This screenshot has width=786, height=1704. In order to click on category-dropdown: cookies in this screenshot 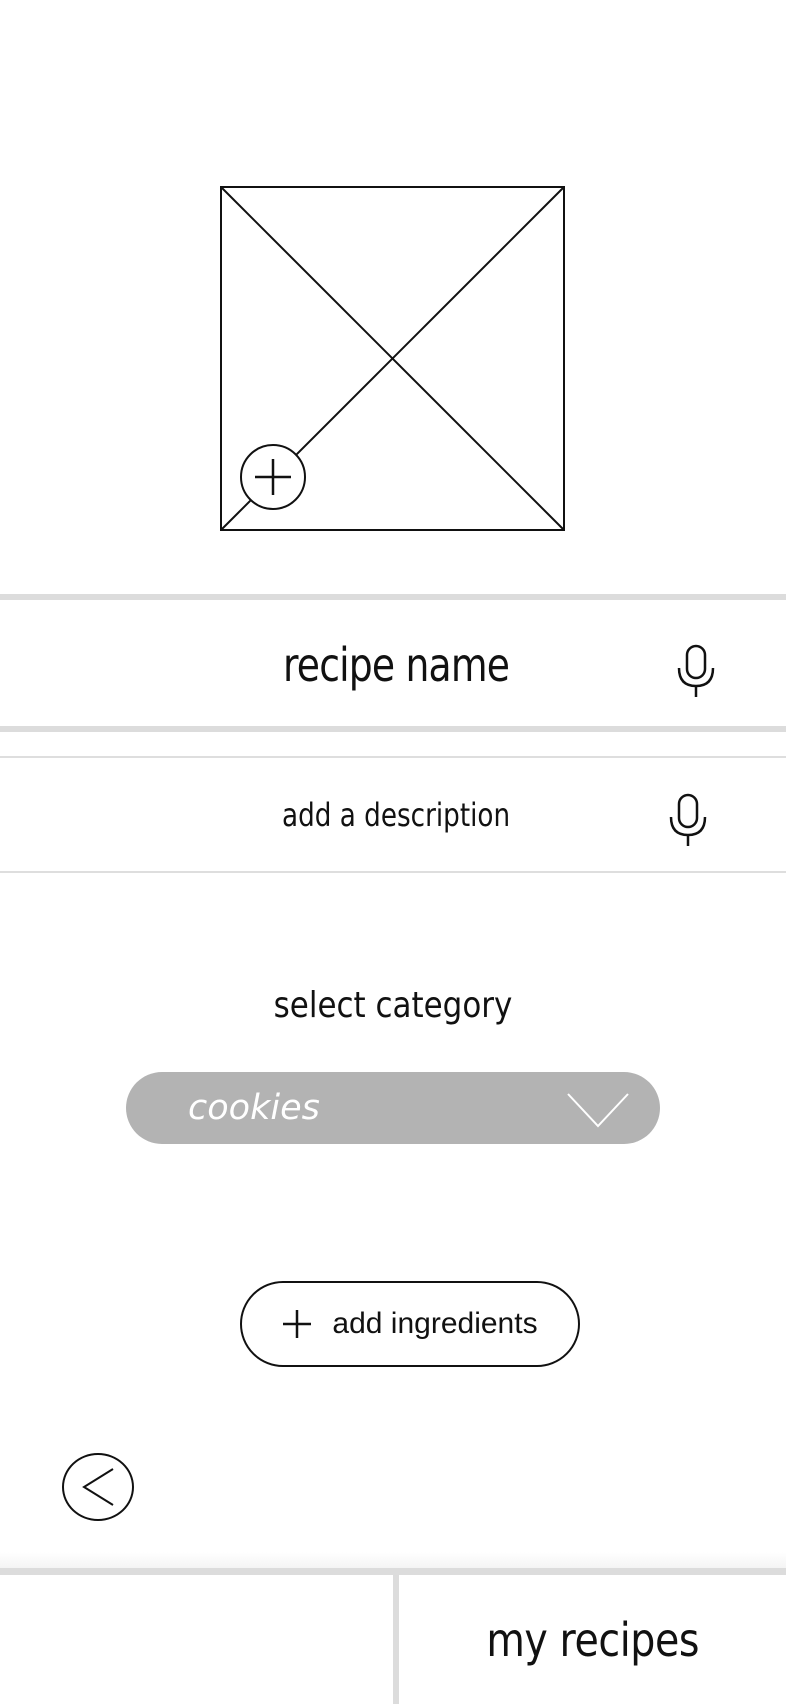, I will do `click(393, 1108)`.